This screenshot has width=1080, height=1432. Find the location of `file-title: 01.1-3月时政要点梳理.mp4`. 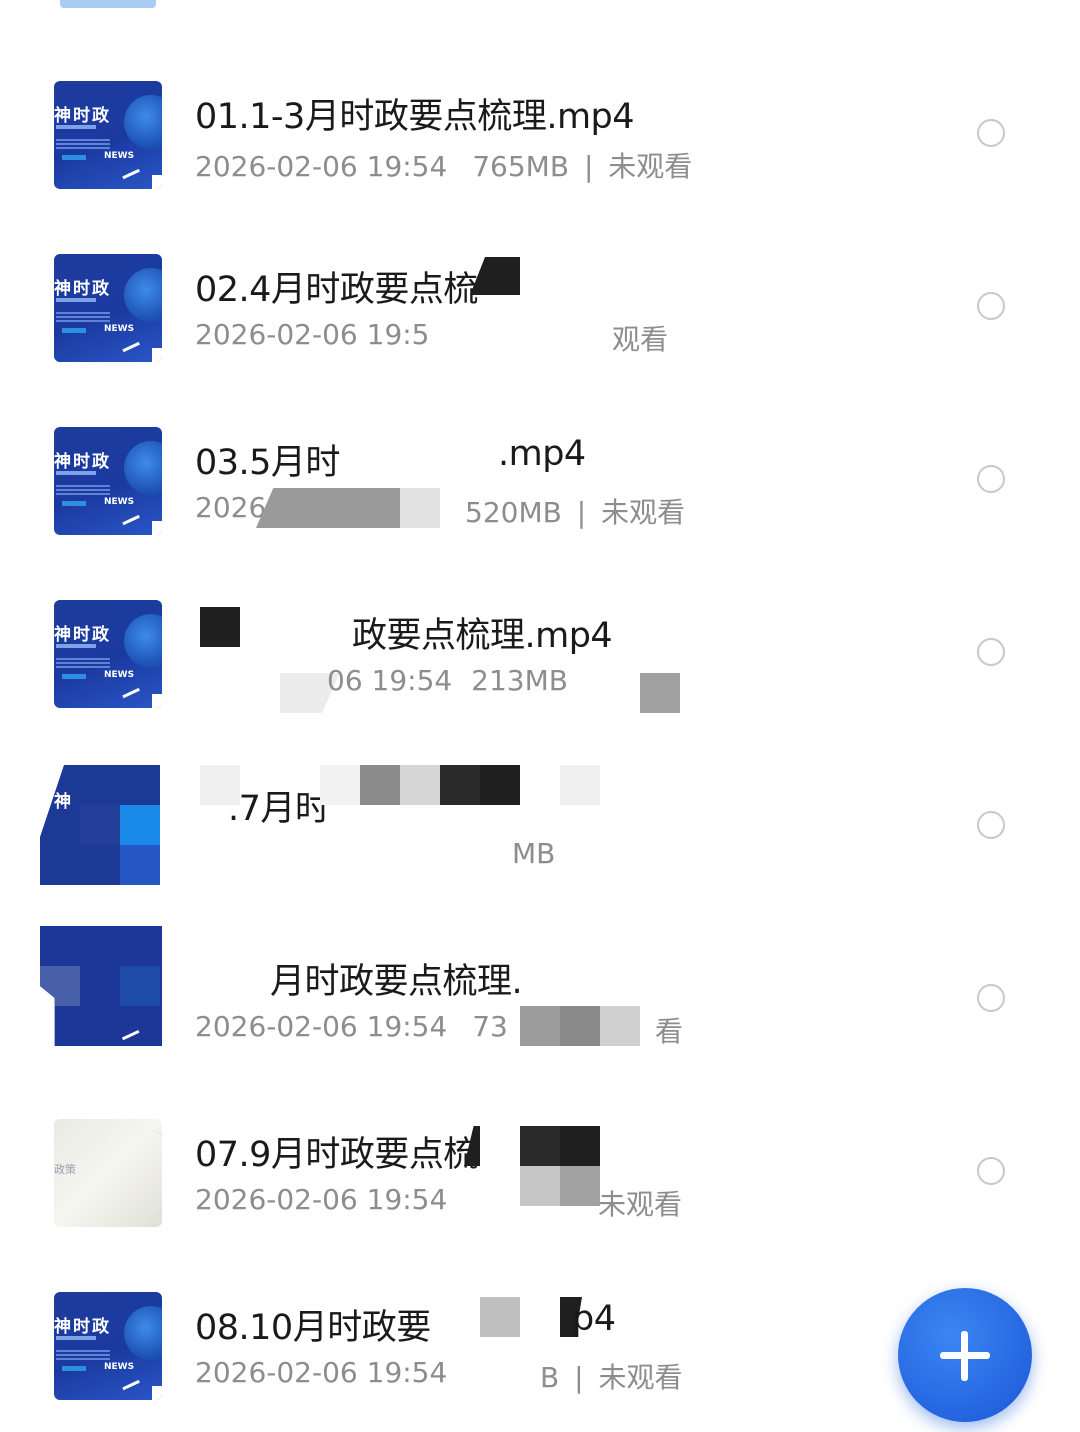

file-title: 01.1-3月时政要点梳理.mp4 is located at coordinates (415, 117).